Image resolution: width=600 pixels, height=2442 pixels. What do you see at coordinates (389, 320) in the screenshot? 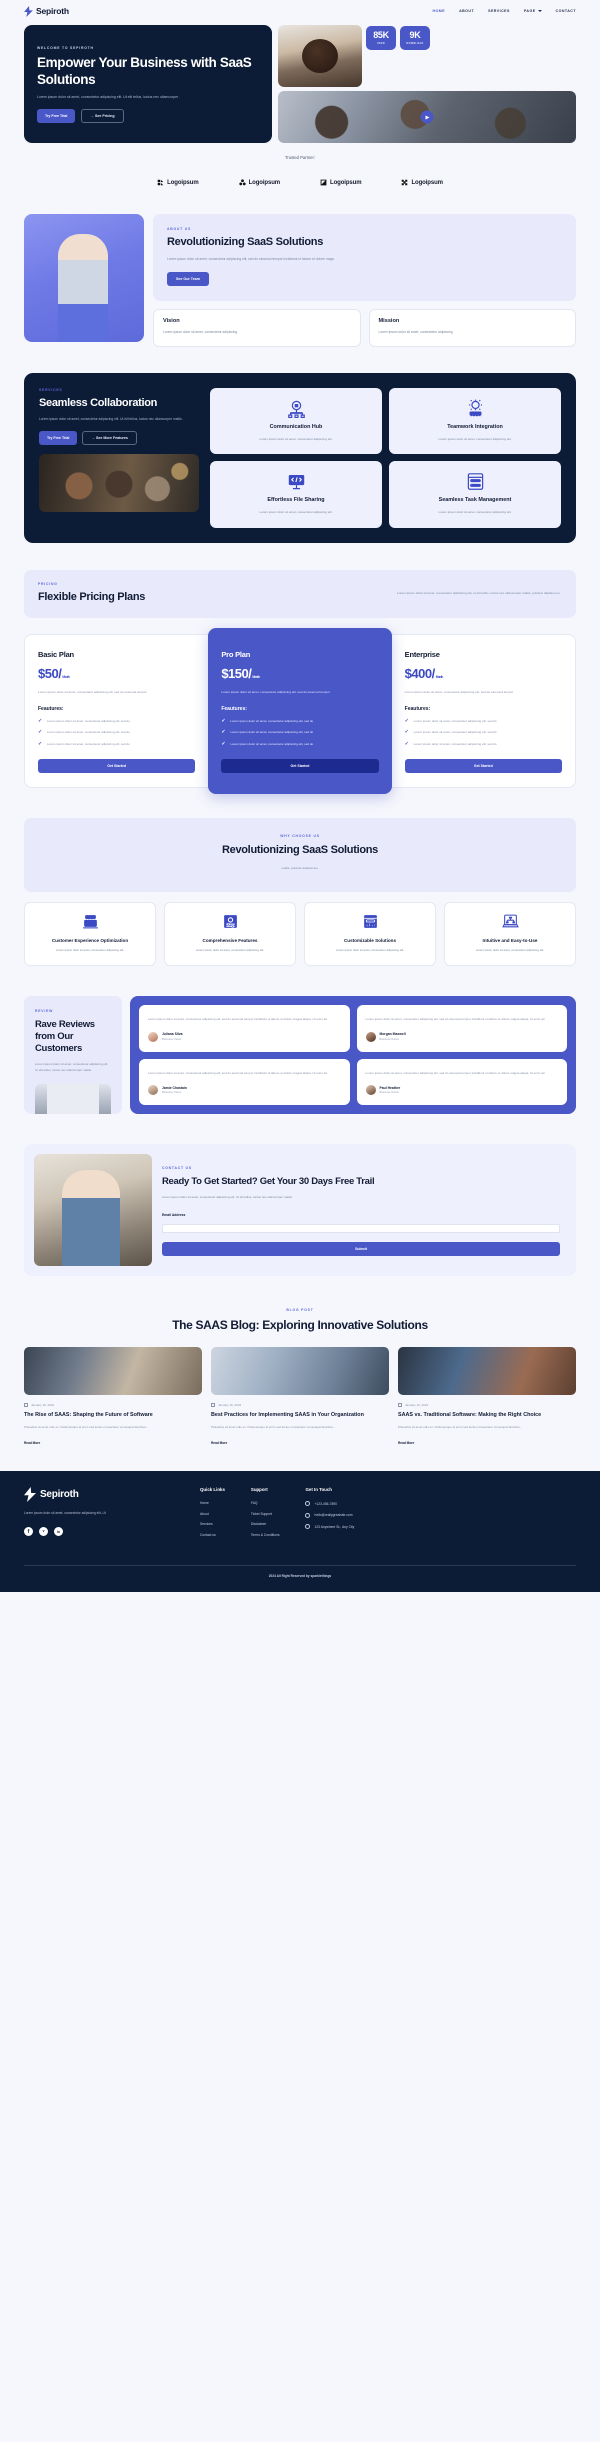
I see `mission-title: Mission` at bounding box center [389, 320].